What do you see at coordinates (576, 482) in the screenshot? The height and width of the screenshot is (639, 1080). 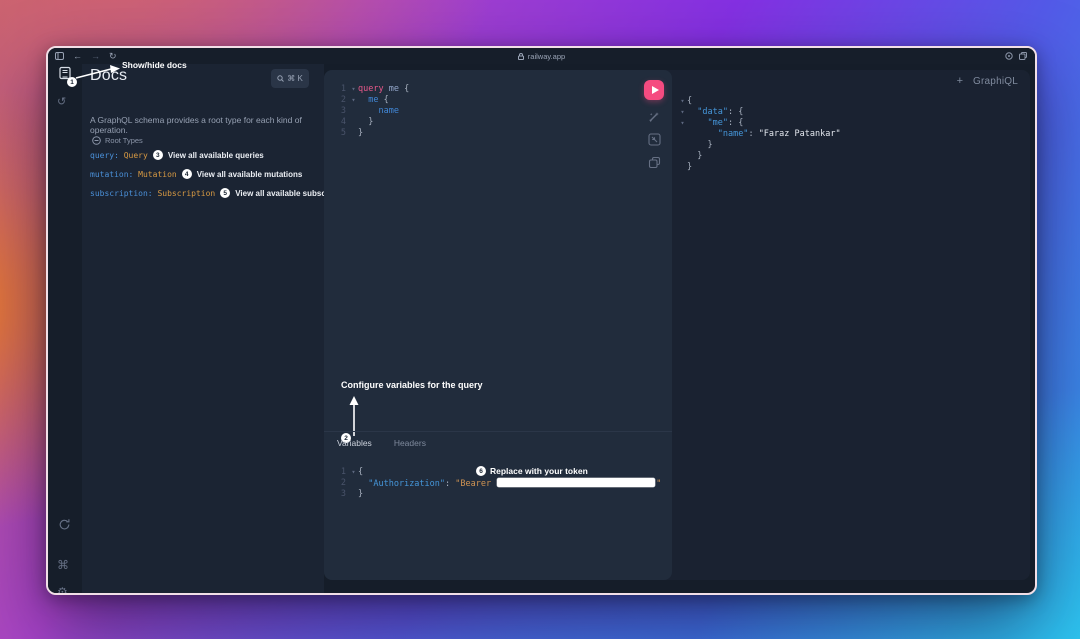 I see `token-redaction-box` at bounding box center [576, 482].